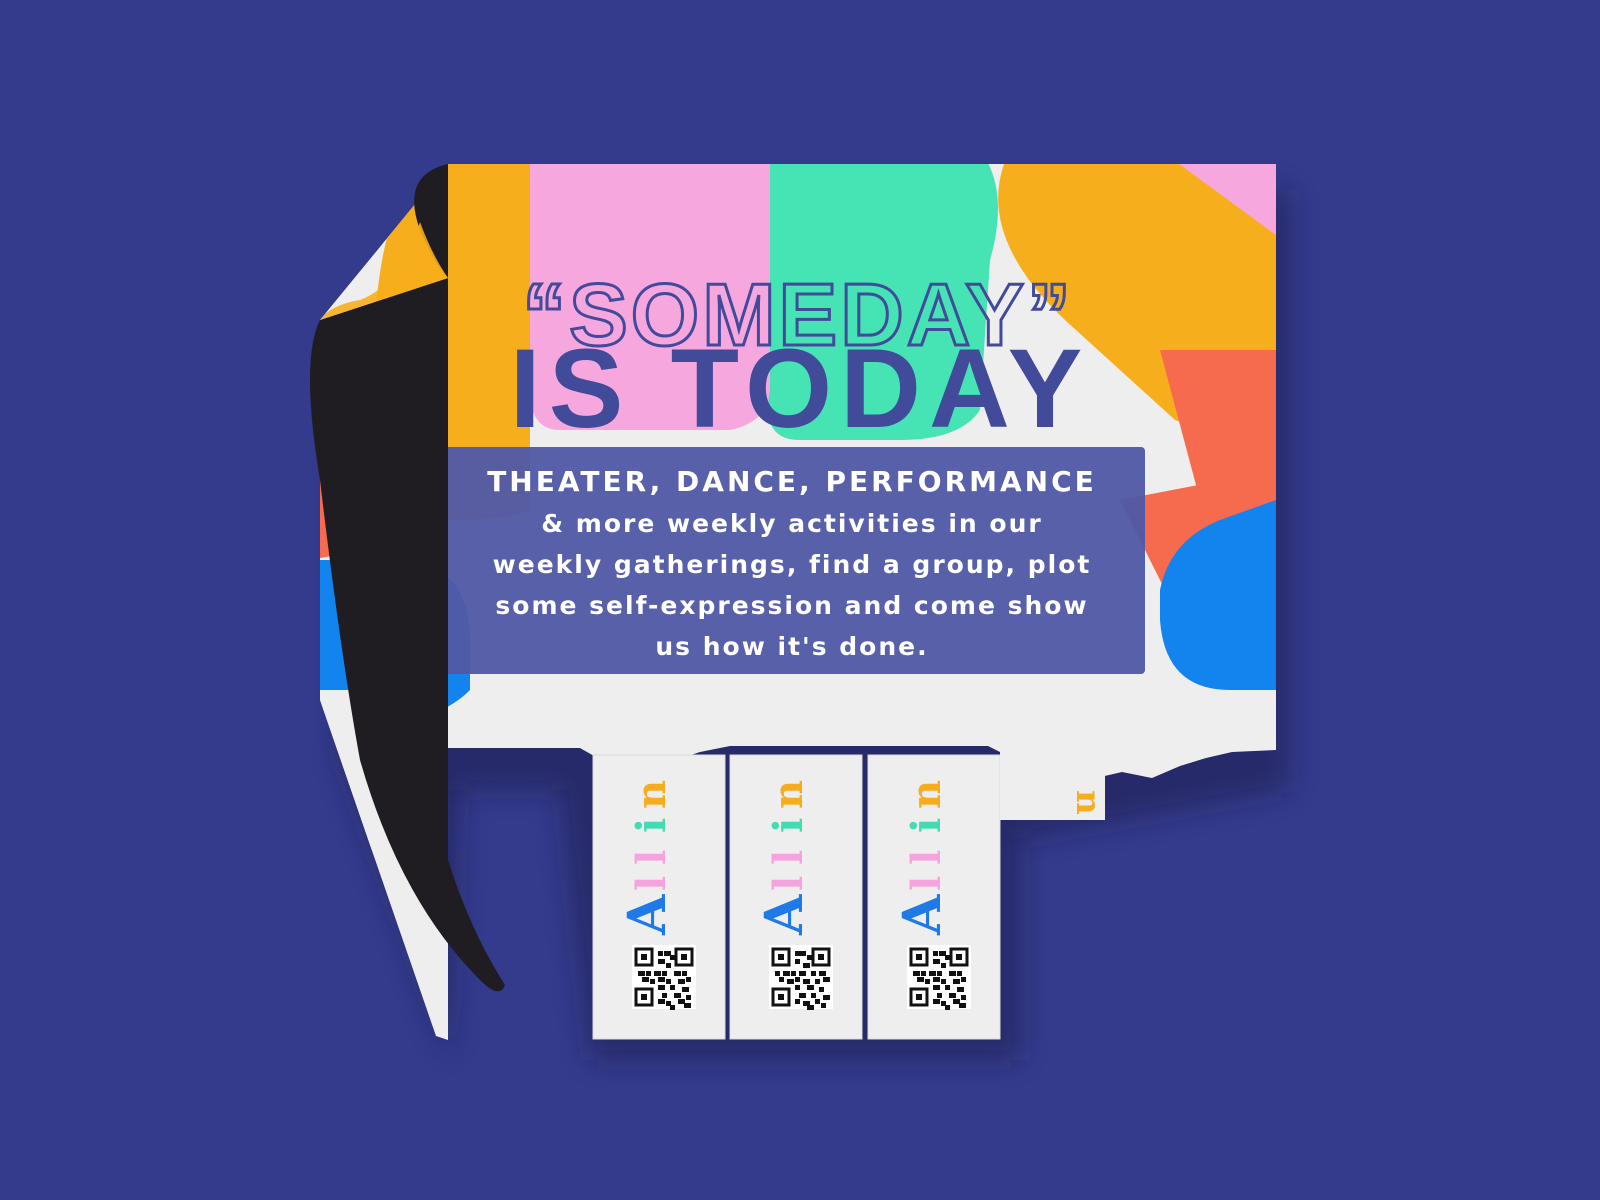 The width and height of the screenshot is (1600, 1200). What do you see at coordinates (1054, 785) in the screenshot?
I see `tab-right-partial: n` at bounding box center [1054, 785].